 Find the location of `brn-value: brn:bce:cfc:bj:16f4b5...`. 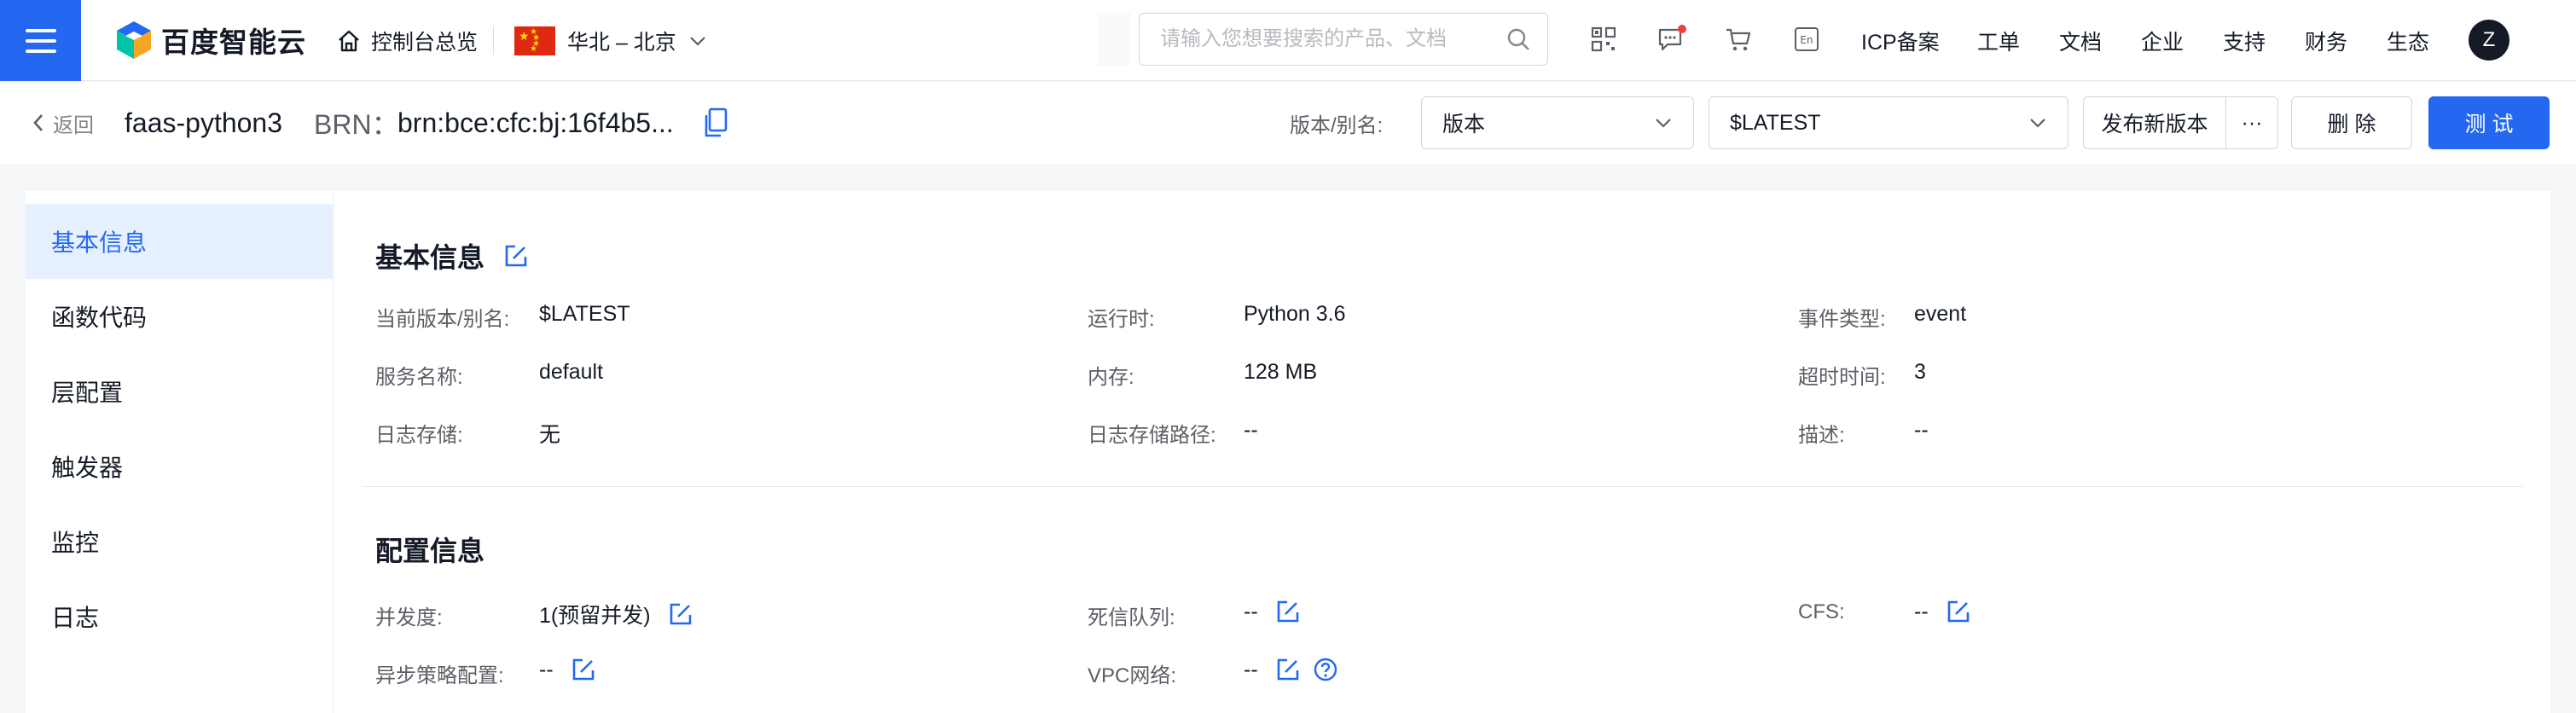

brn-value: brn:bce:cfc:bj:16f4b5... is located at coordinates (535, 123).